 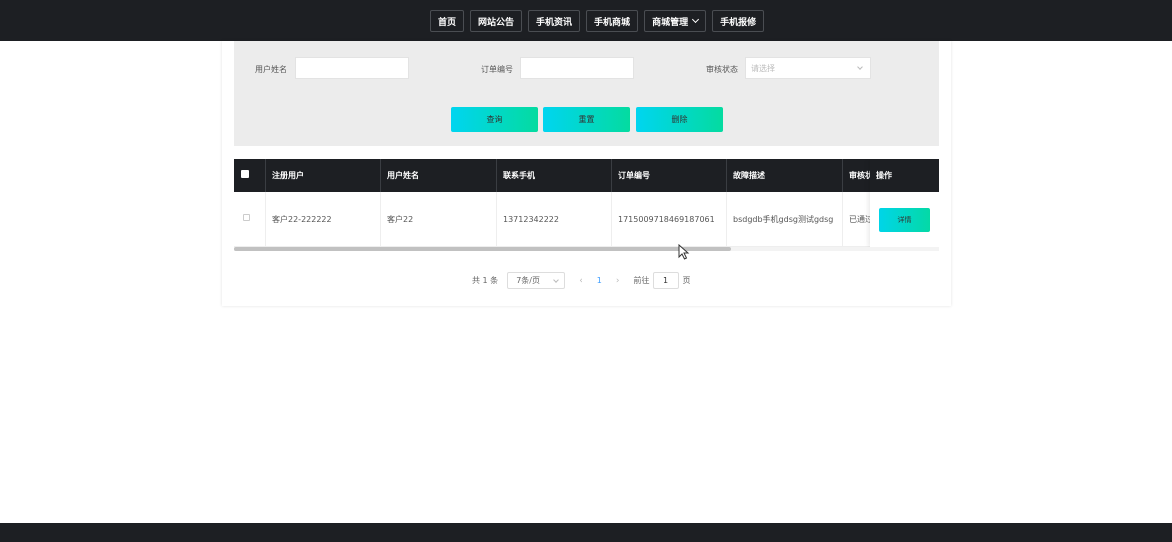 What do you see at coordinates (439, 219) in the screenshot?
I see `cell-name: 客户22` at bounding box center [439, 219].